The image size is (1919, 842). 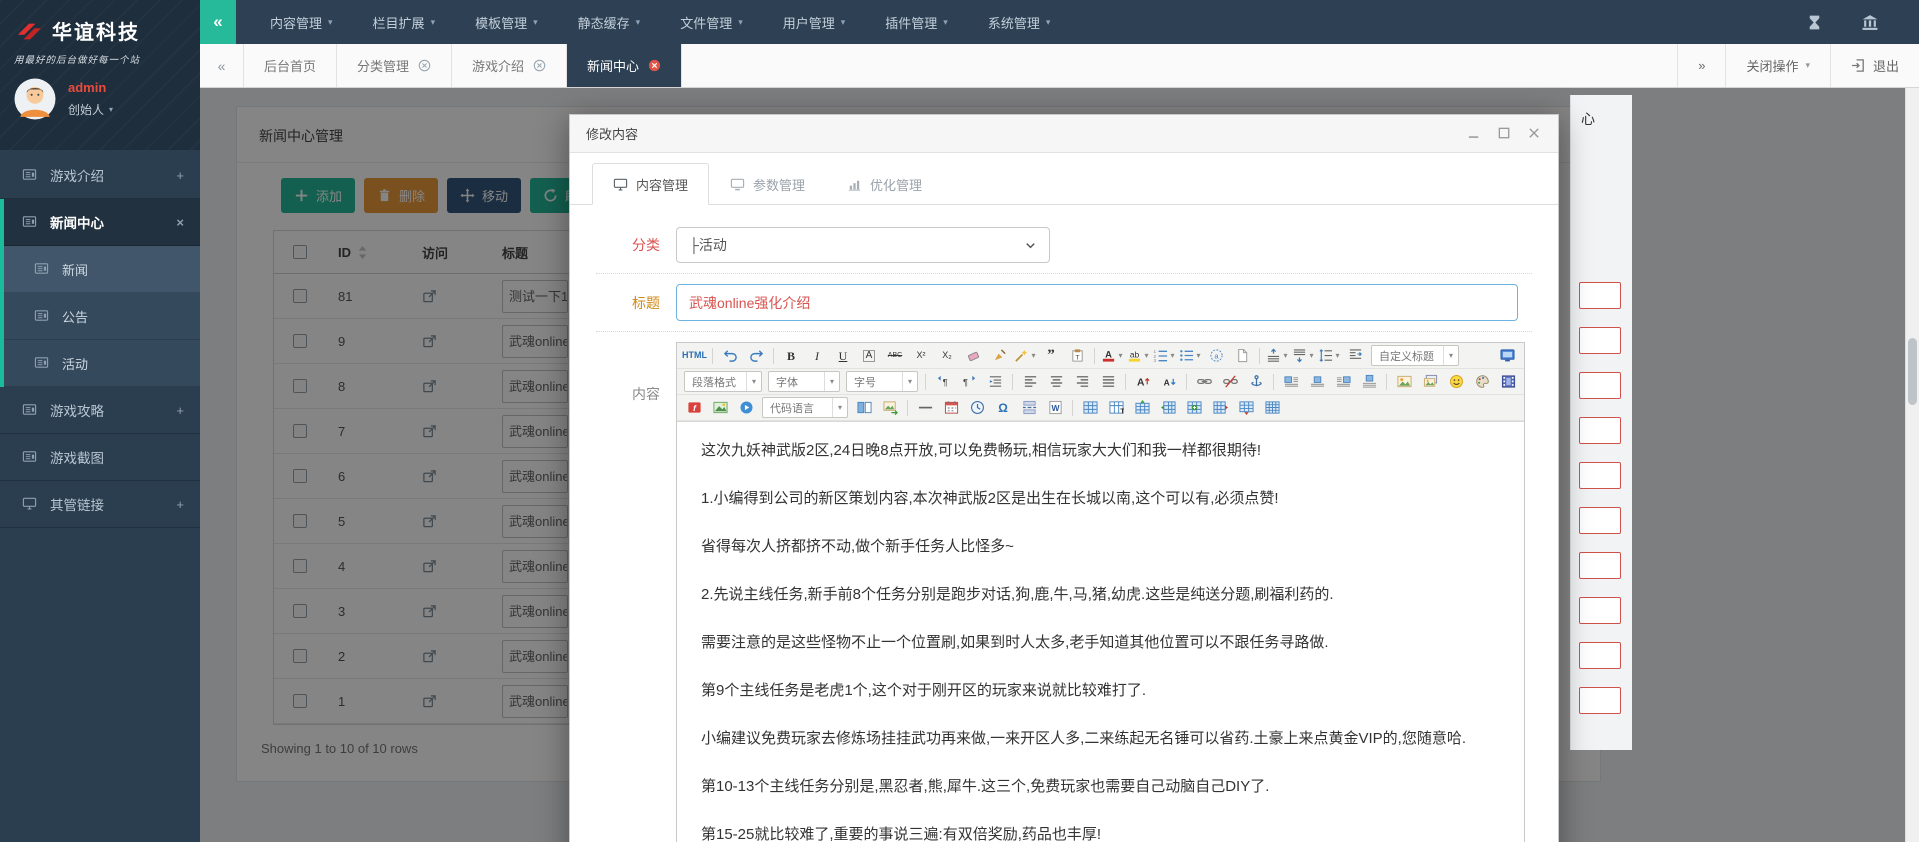 I want to click on scrollbar-thumb, so click(x=1912, y=371).